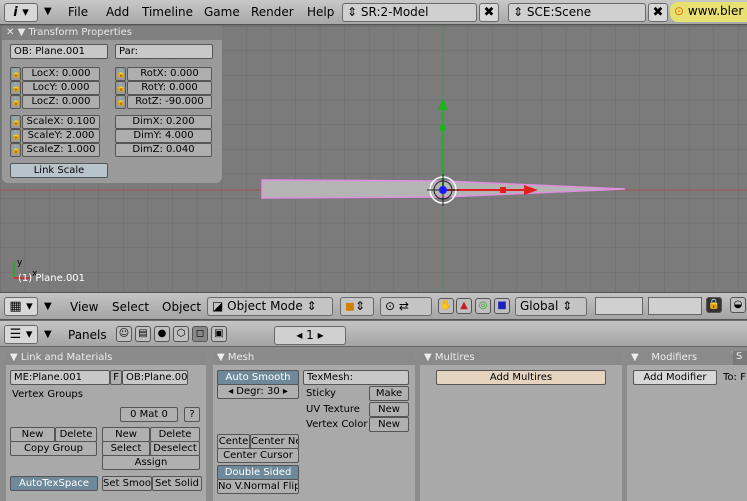 This screenshot has width=747, height=501. What do you see at coordinates (274, 441) in the screenshot?
I see `center-new-button: Center Ne` at bounding box center [274, 441].